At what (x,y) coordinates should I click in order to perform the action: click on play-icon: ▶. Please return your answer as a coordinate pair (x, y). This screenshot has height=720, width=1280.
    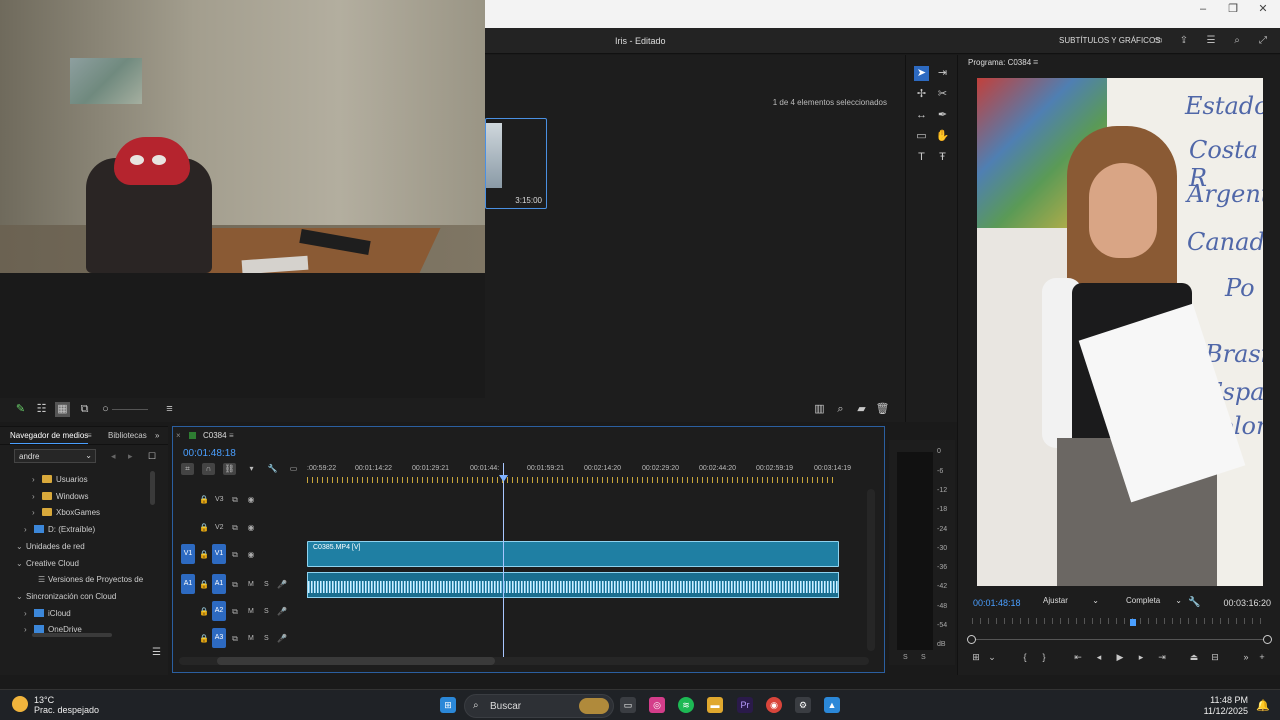
    Looking at the image, I should click on (1120, 657).